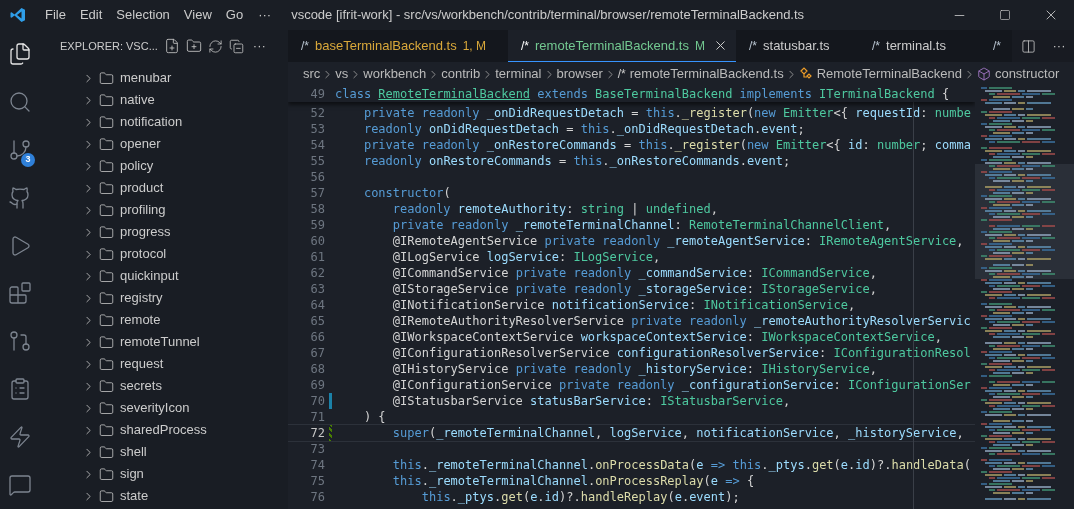 The image size is (1074, 509). I want to click on code-line: private readonly _onRestoreCommands = this._register(new Emitter<{ id: number; comma, so click(666, 145).